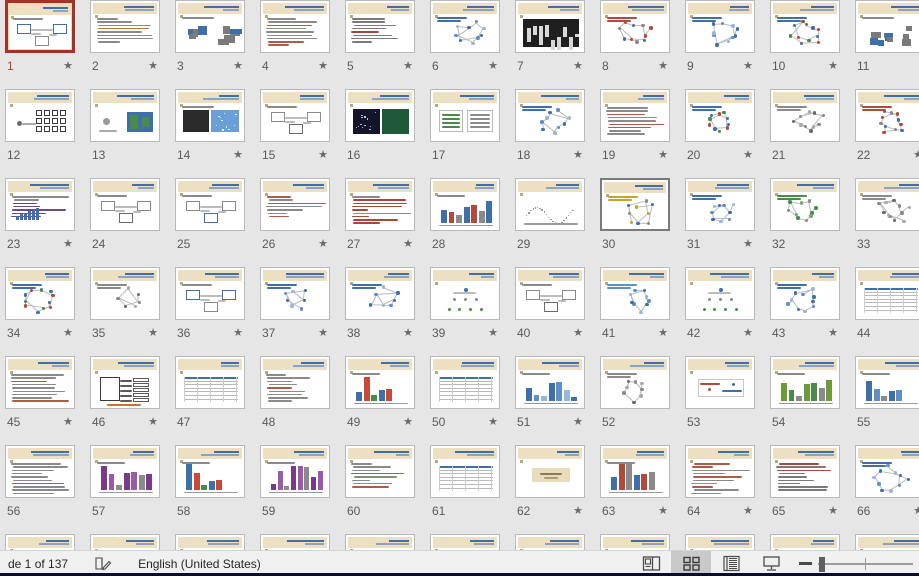 This screenshot has height=576, width=919. I want to click on slide-cell-29: 29★, so click(557, 222).